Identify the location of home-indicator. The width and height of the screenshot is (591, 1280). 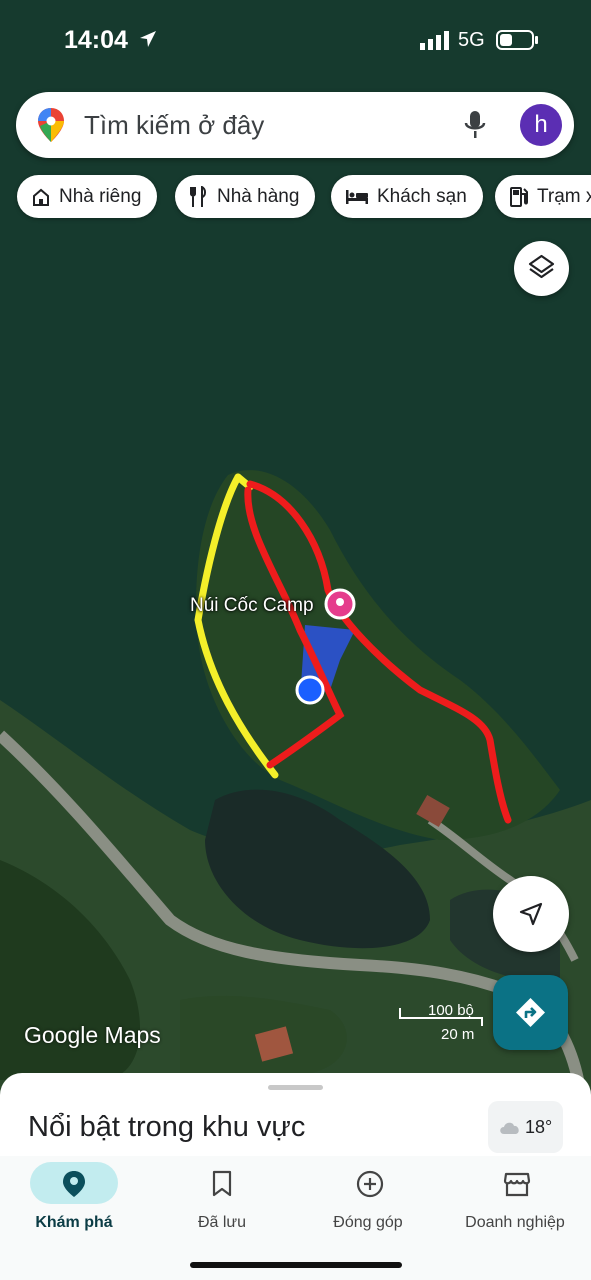
(296, 1265).